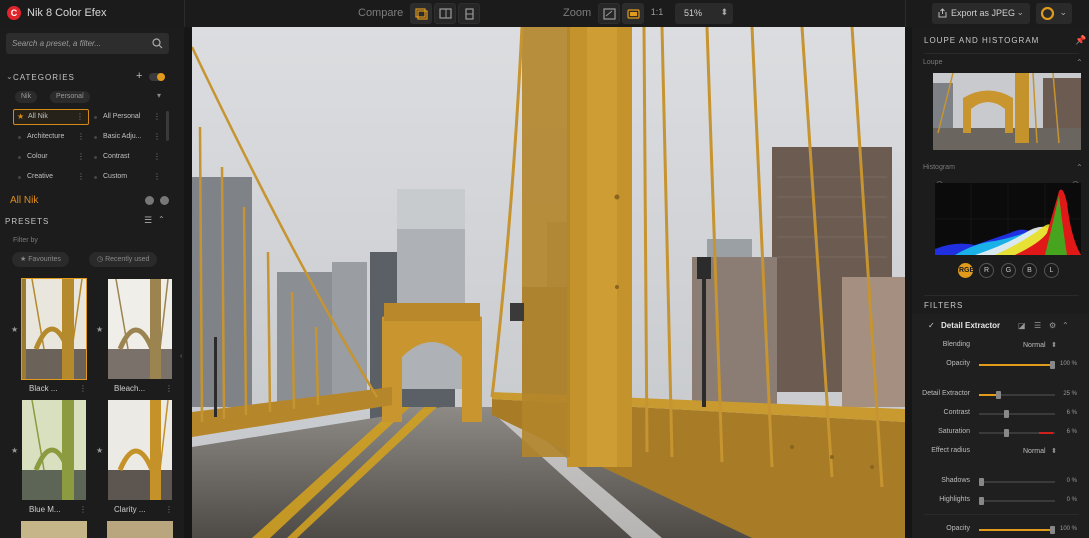 This screenshot has height=538, width=1089. I want to click on settings-icon: ⚙, so click(1052, 325).